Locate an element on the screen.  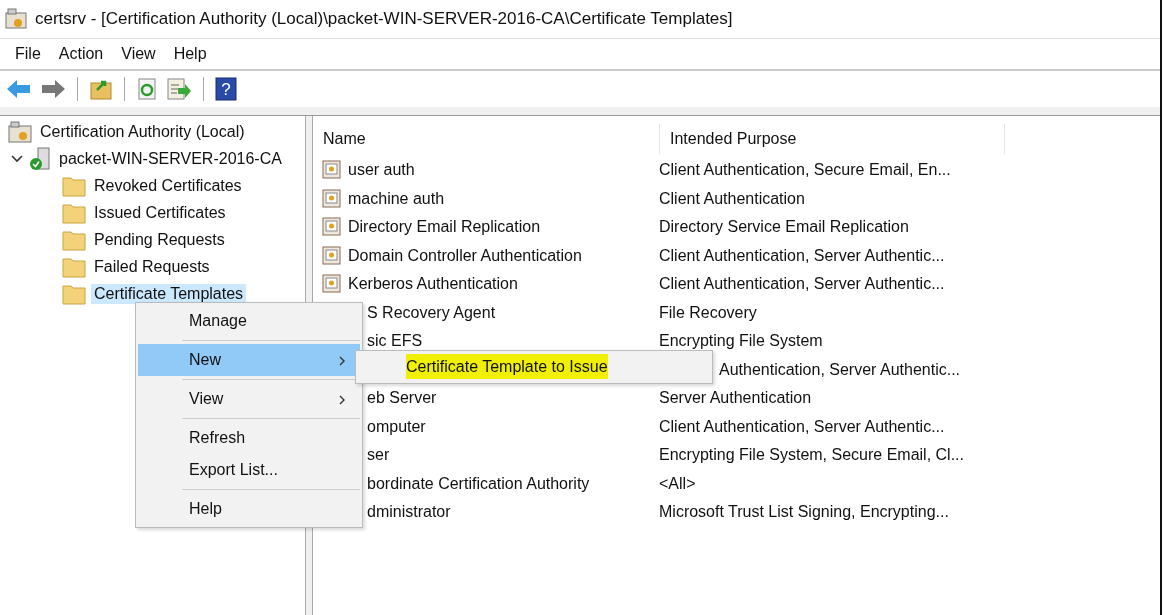
forward-arrow-icon is located at coordinates (53, 89).